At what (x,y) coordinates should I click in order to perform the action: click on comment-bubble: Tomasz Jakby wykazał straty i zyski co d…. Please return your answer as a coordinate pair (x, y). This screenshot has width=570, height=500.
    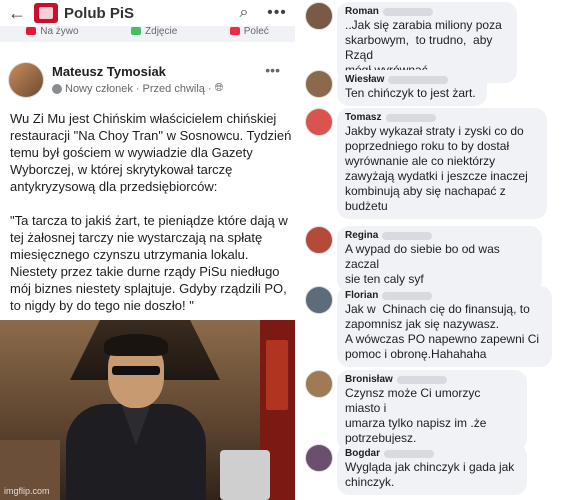
    Looking at the image, I should click on (442, 163).